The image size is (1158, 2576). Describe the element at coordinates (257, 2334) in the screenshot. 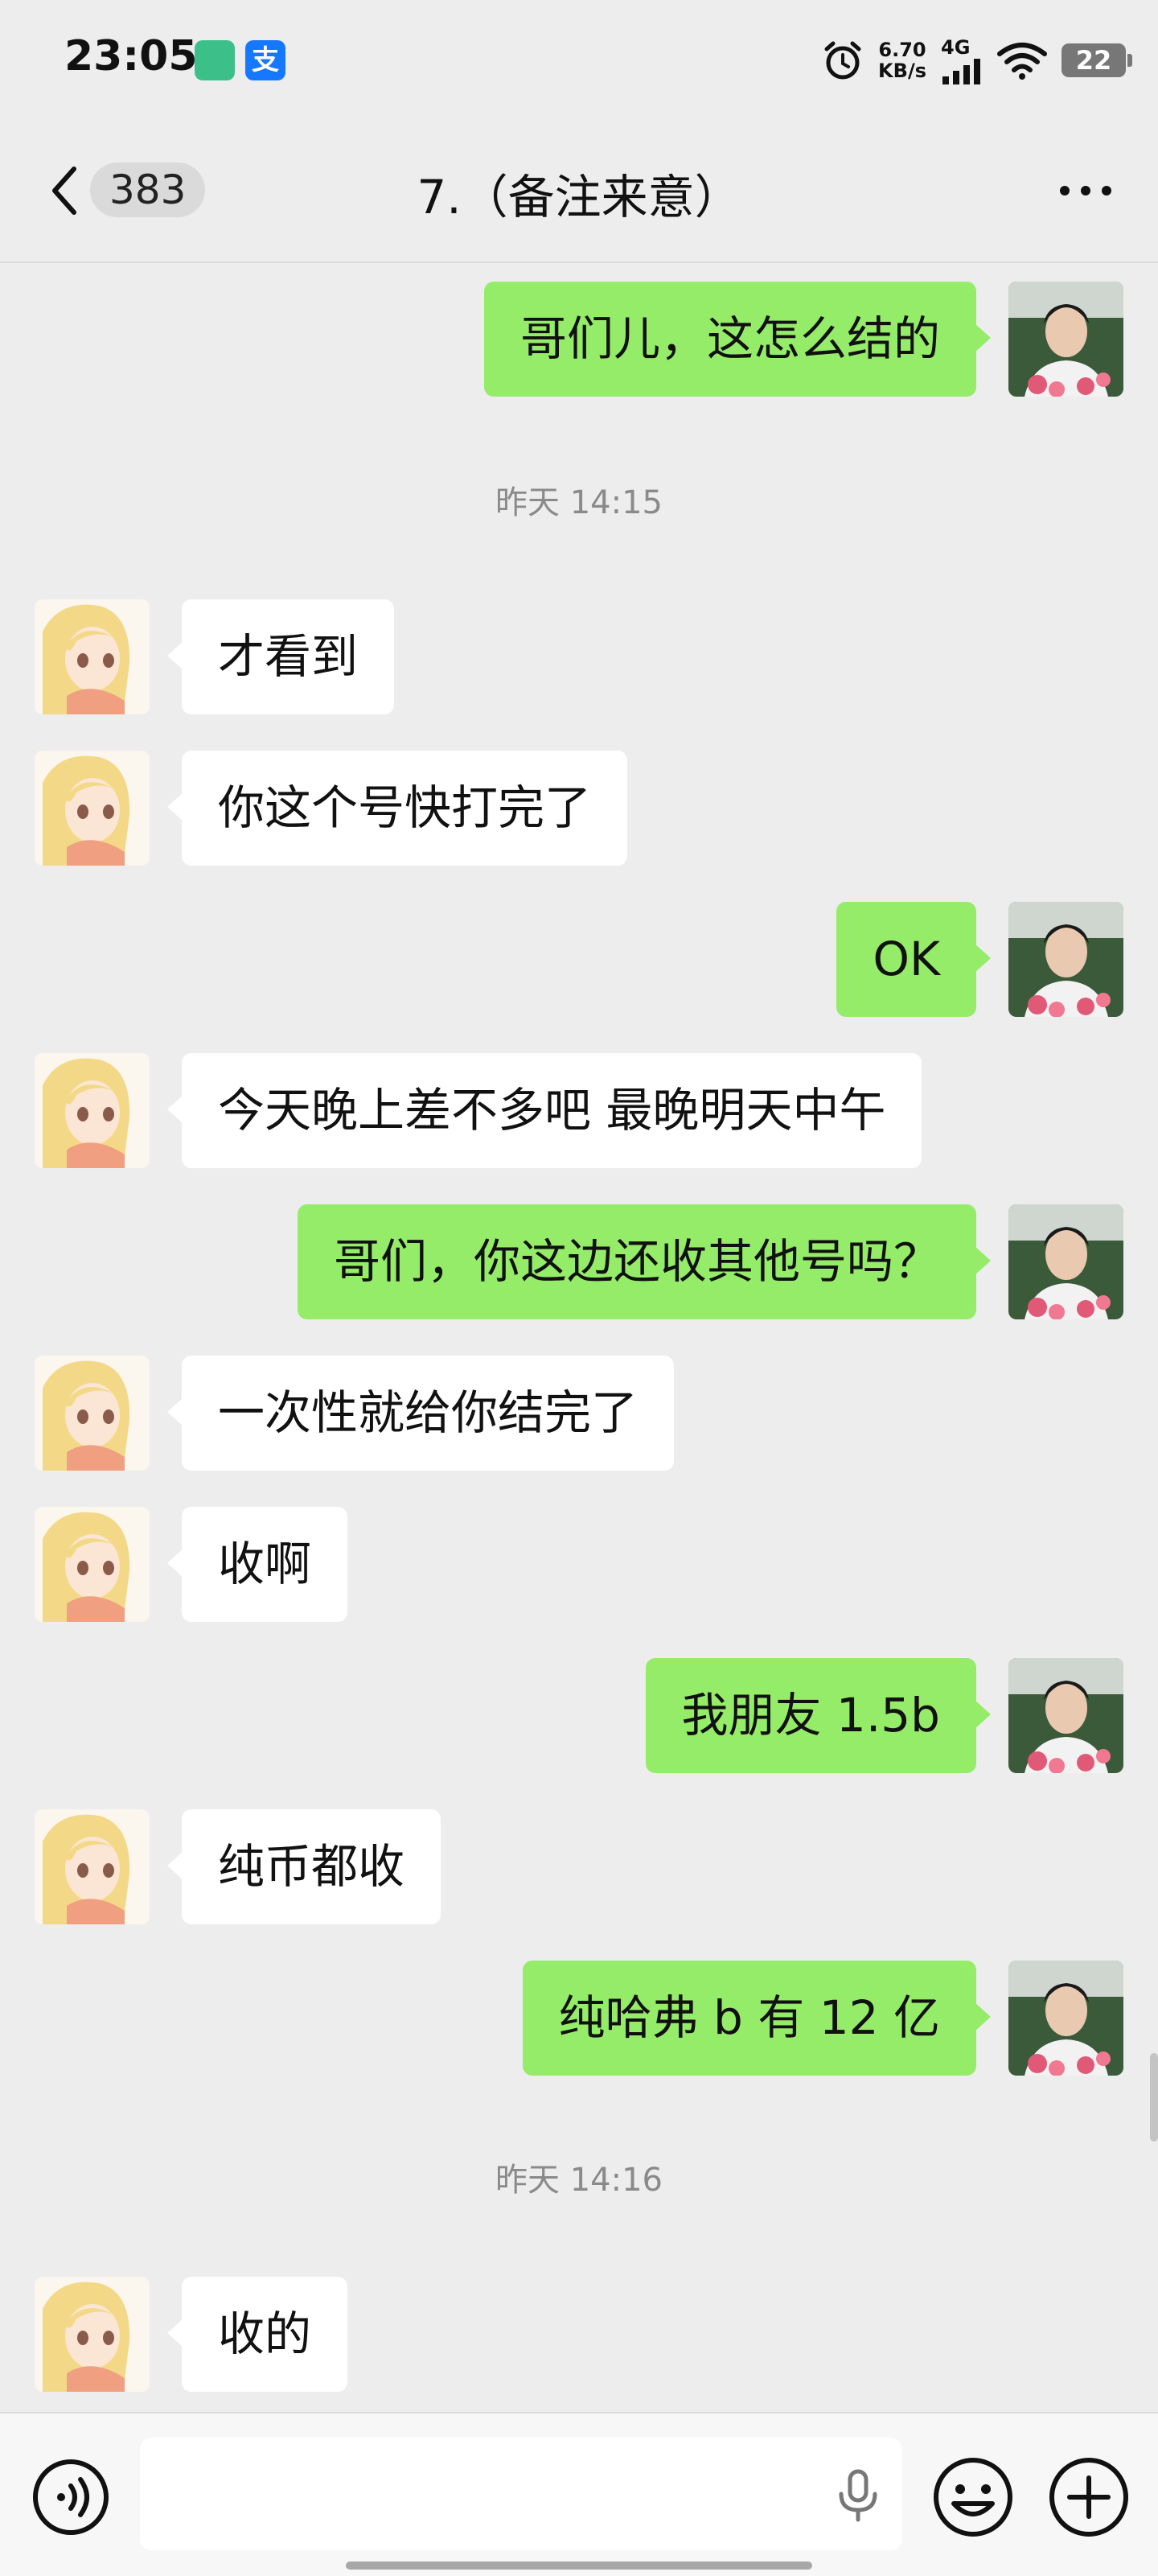

I see `message-bubble: 收的` at that location.